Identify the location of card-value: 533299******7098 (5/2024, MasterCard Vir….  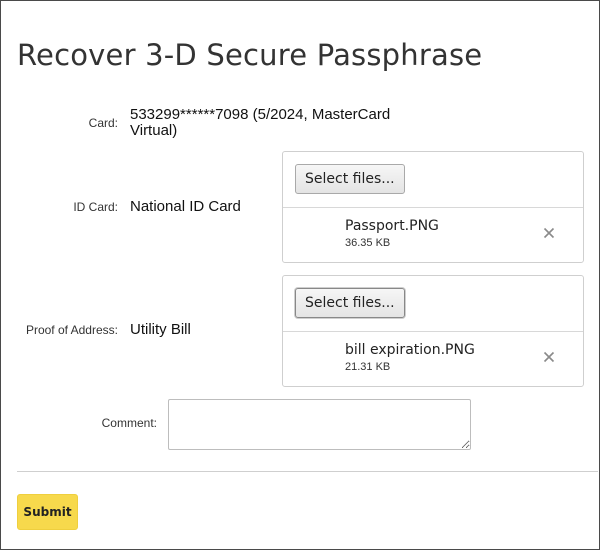
(260, 122).